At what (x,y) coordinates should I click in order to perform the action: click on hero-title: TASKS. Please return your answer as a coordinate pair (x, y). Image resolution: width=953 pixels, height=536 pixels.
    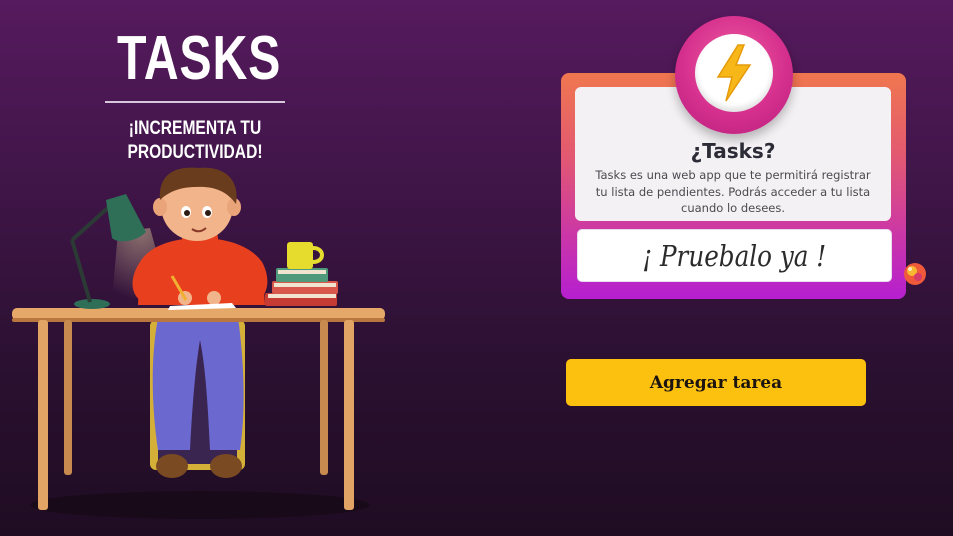
    Looking at the image, I should click on (199, 58).